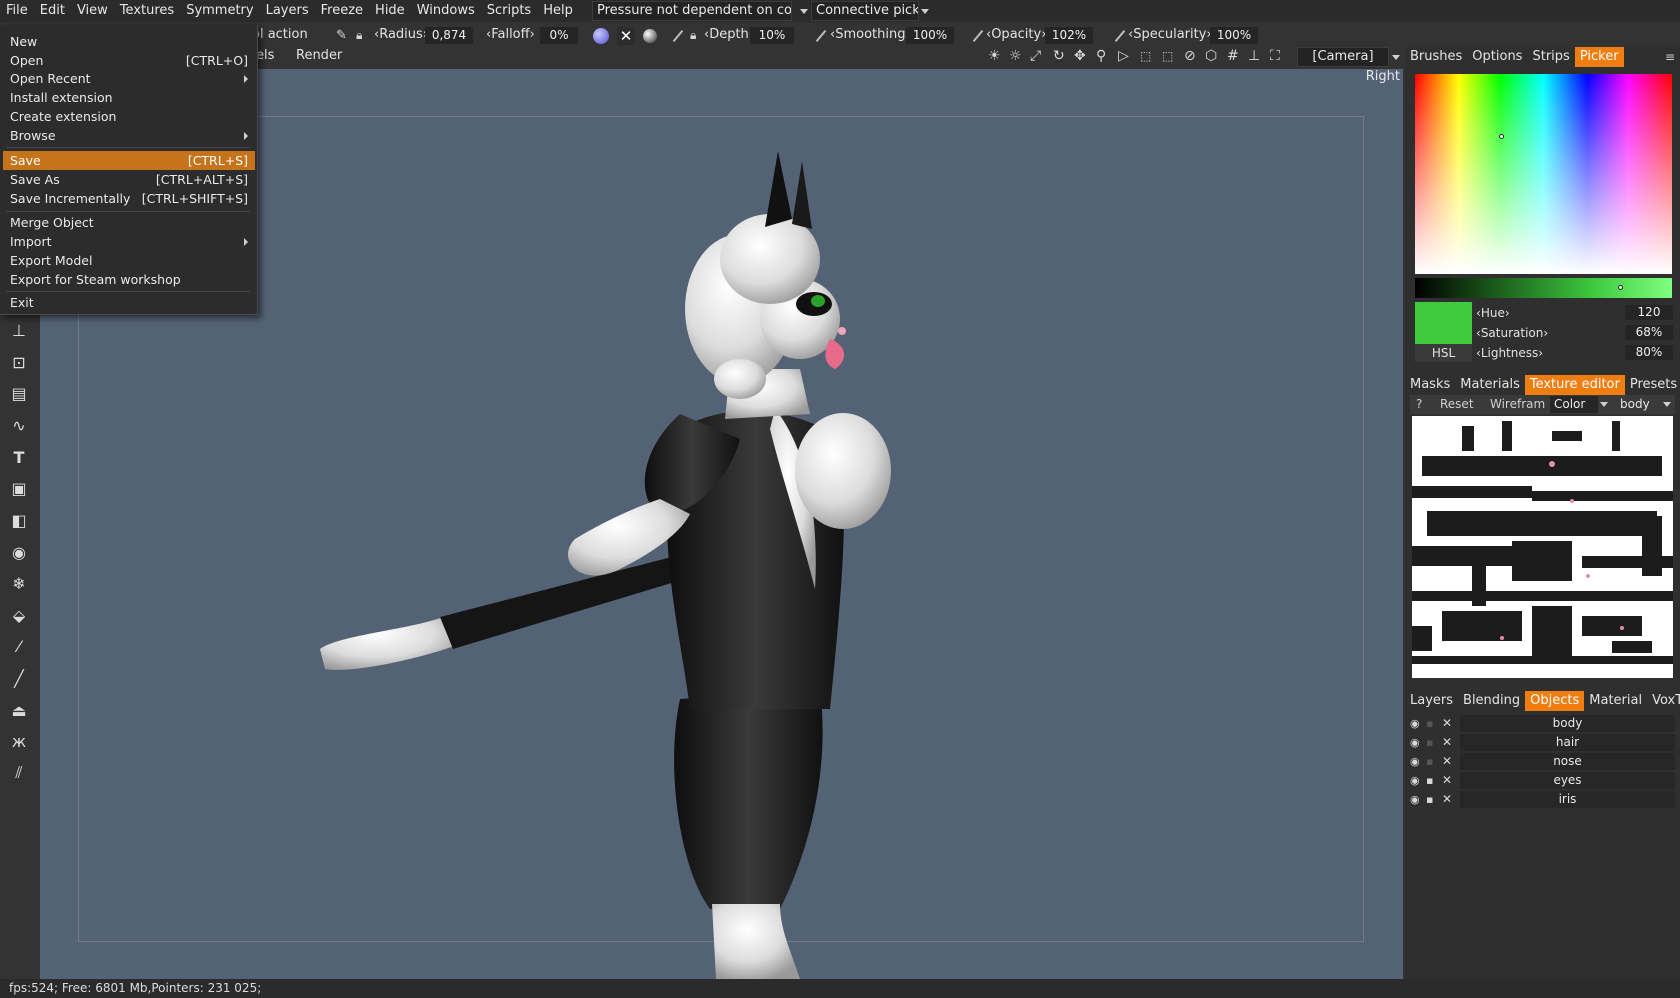 This screenshot has width=1680, height=998. I want to click on menu-item-create-extension: Create extension, so click(129, 116).